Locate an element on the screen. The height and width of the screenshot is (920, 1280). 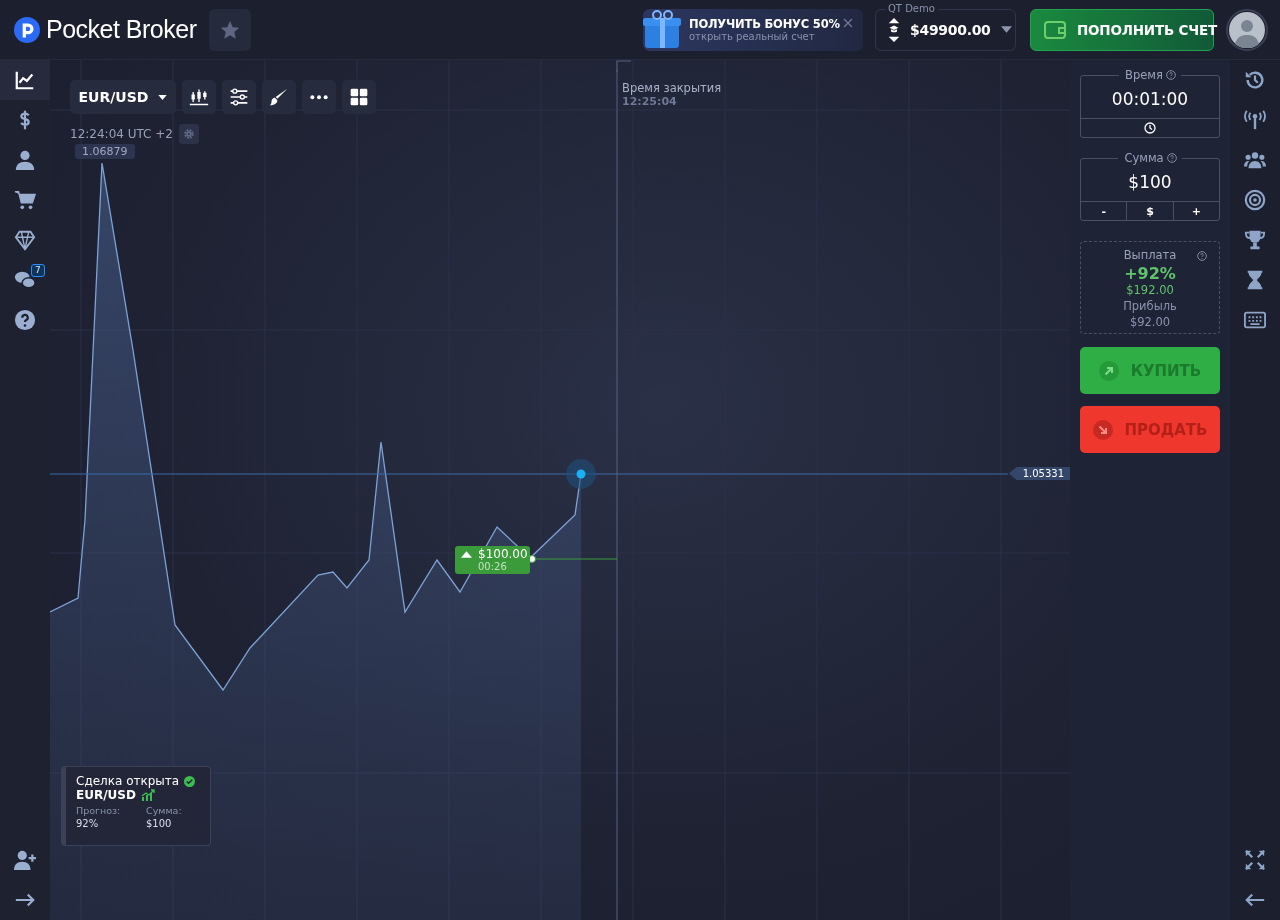
favorite-button is located at coordinates (229, 29).